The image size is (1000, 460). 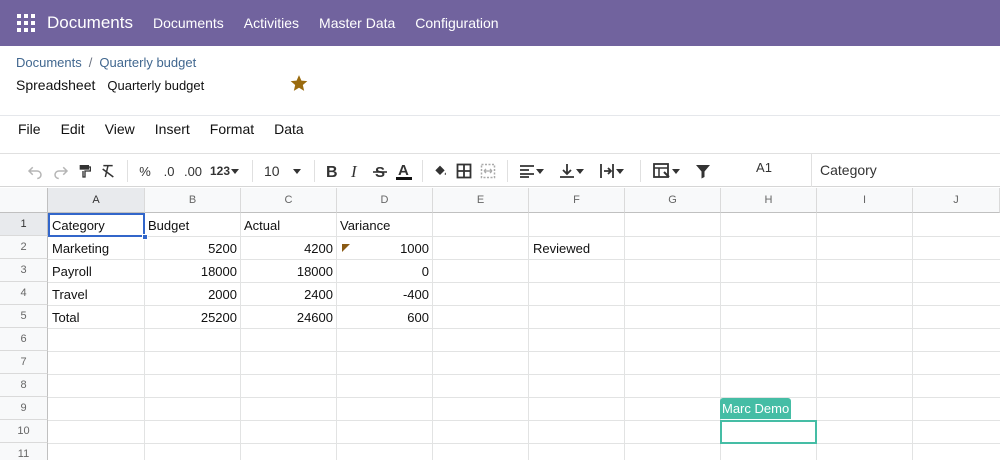 I want to click on strikethrough-icon: S, so click(x=380, y=171).